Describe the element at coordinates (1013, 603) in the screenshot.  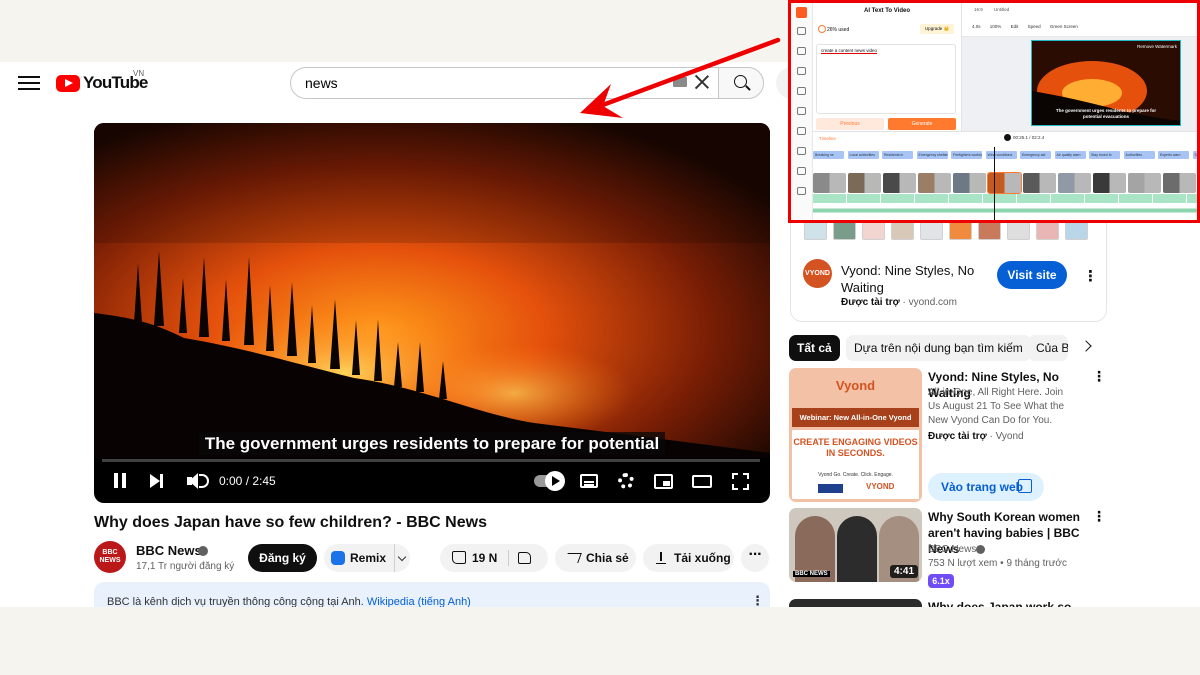
I see `related-video-title: Why does Japan work so hard? |` at that location.